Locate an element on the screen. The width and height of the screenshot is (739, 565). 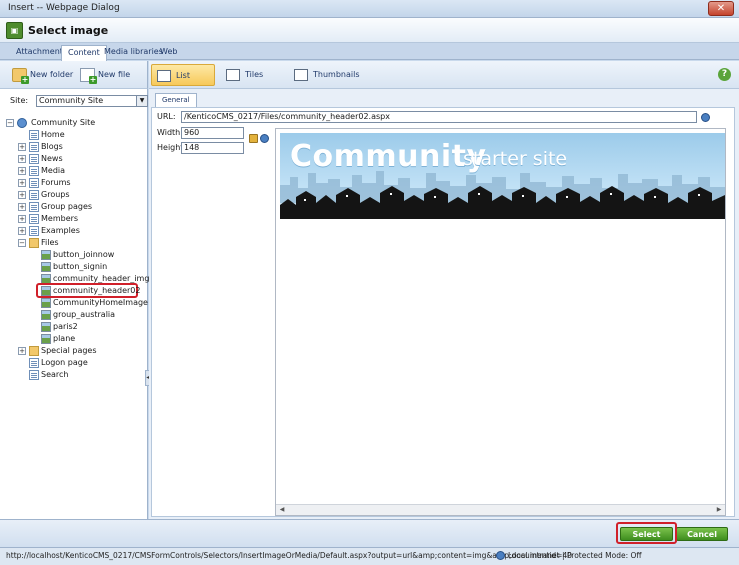
view-list-button: List is located at coordinates (183, 75).